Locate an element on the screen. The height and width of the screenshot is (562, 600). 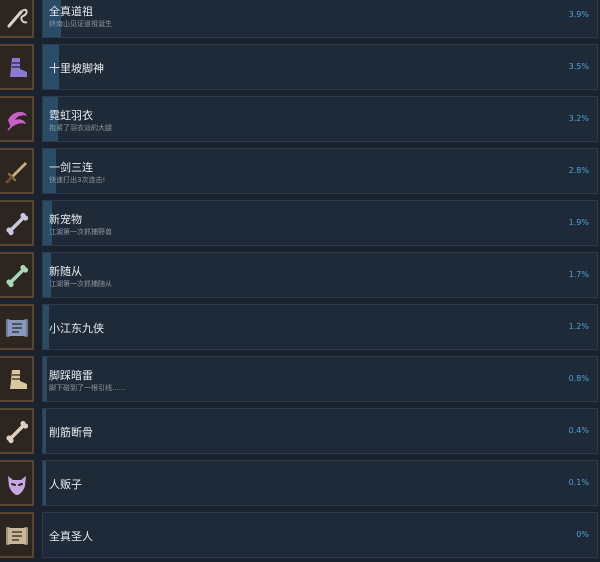
achievement-title: 小江东九侠 is located at coordinates (76, 328).